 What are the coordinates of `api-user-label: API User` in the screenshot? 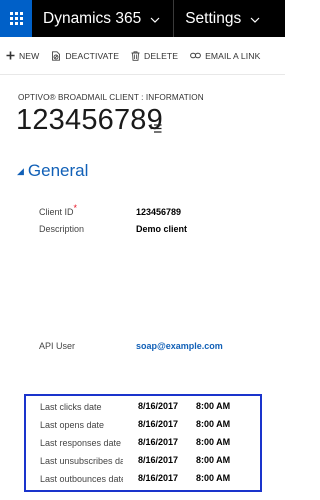 It's located at (57, 346).